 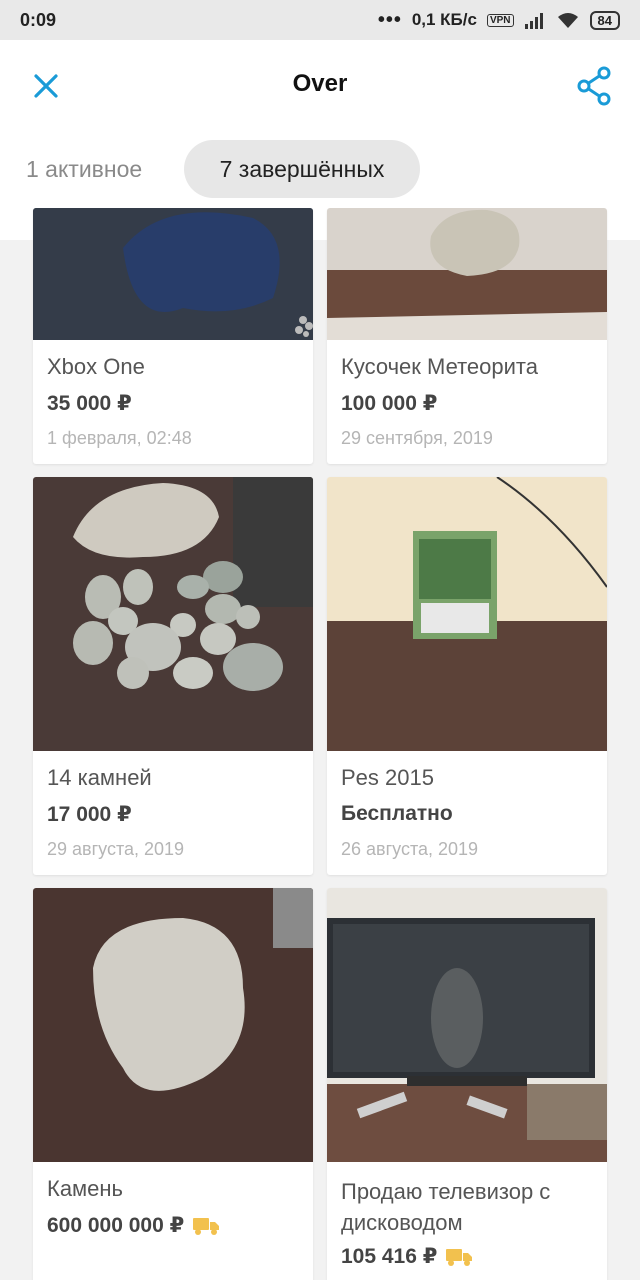 What do you see at coordinates (84, 169) in the screenshot?
I see `tab-active-listings: 1 активное` at bounding box center [84, 169].